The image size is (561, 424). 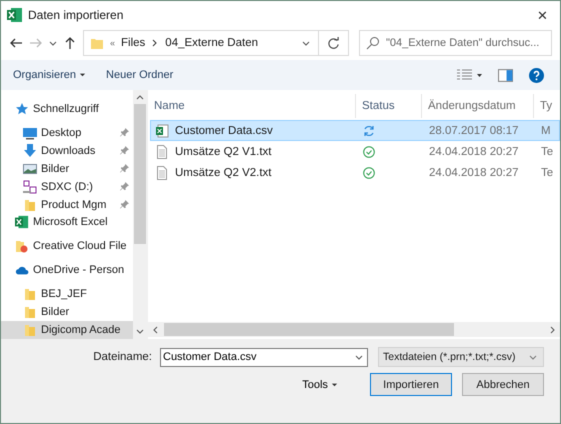 I want to click on sidebar-item: OneDrive - Person, so click(x=67, y=270).